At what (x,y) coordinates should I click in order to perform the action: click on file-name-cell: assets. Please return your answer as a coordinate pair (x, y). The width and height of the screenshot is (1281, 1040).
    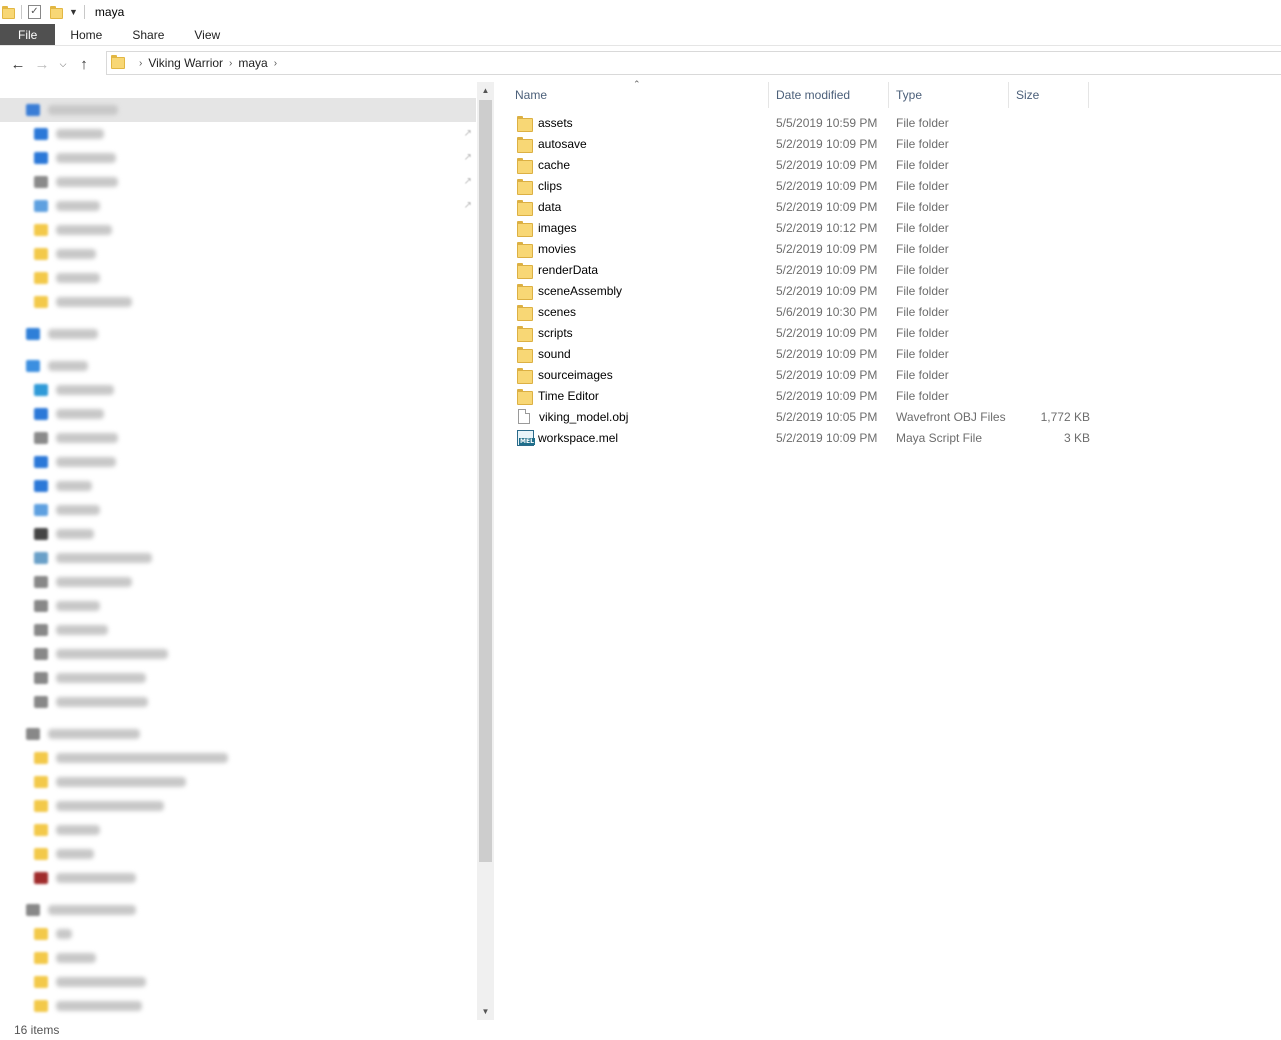
    Looking at the image, I should click on (642, 123).